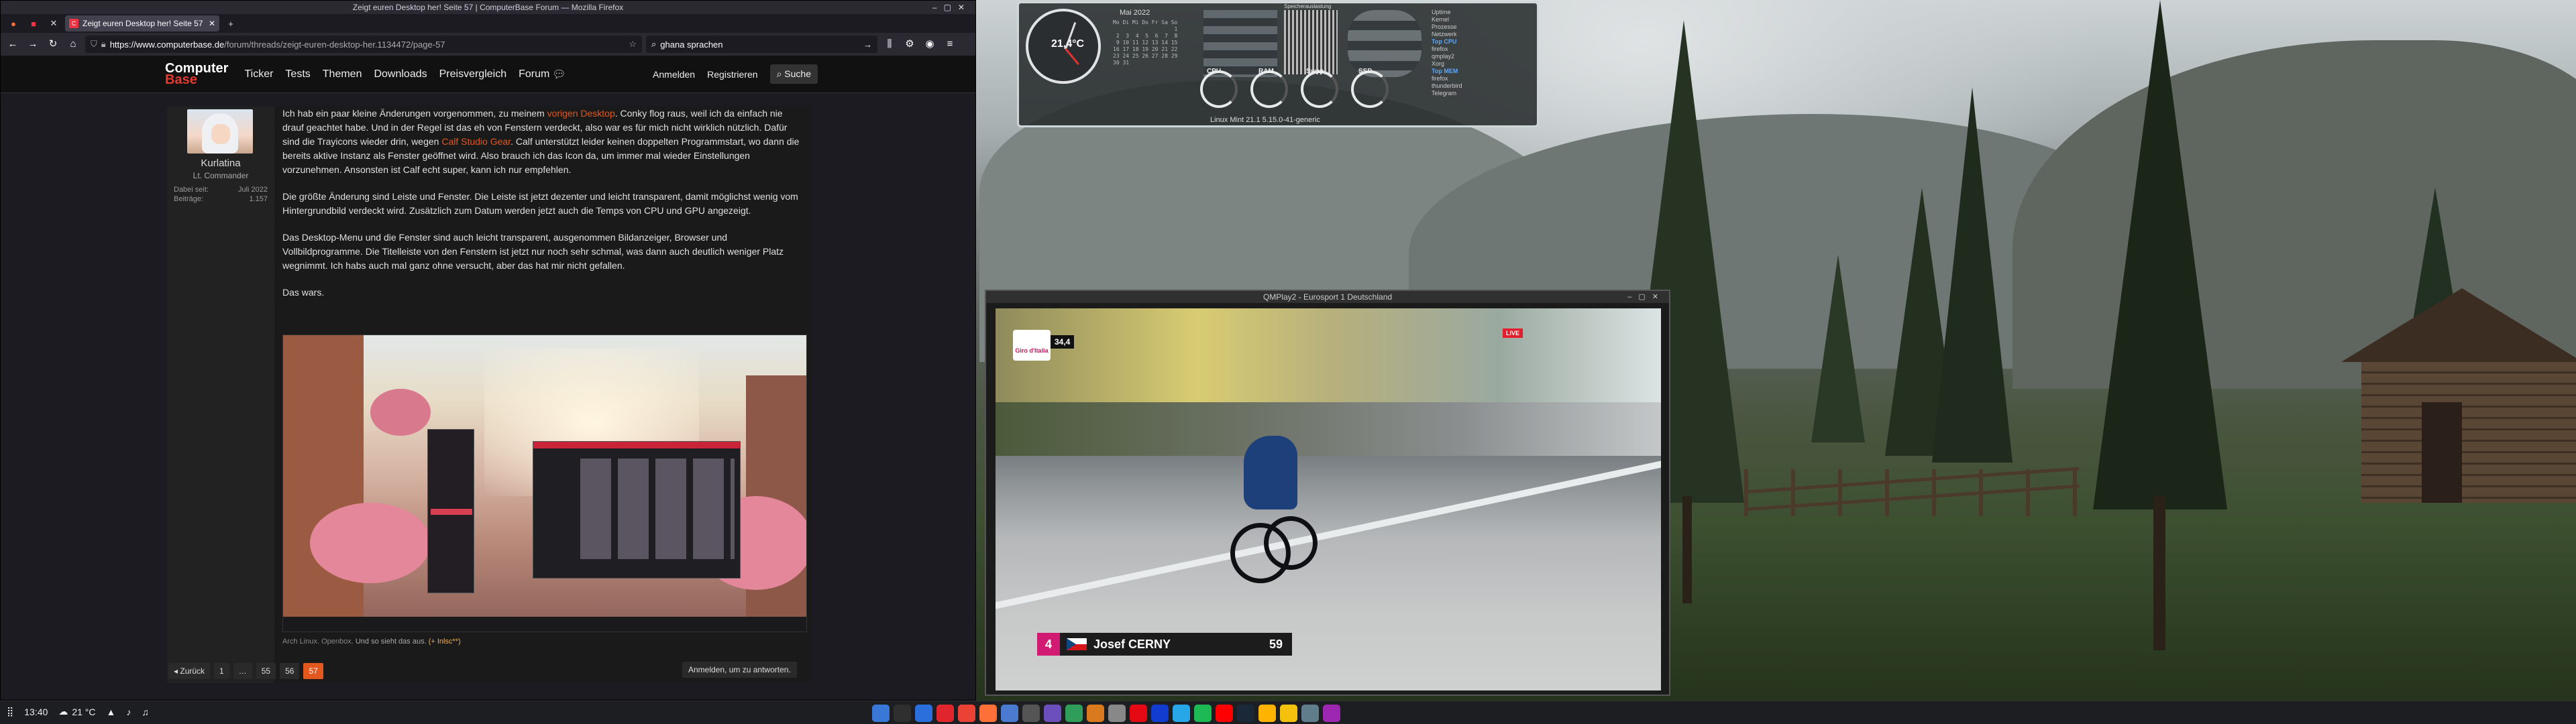 This screenshot has height=724, width=2576. What do you see at coordinates (1328, 358) in the screenshot?
I see `video-background-houses` at bounding box center [1328, 358].